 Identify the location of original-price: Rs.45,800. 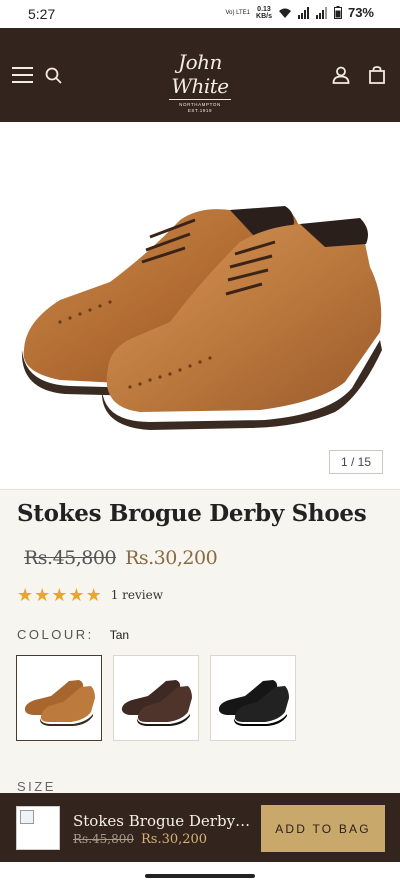
(70, 558).